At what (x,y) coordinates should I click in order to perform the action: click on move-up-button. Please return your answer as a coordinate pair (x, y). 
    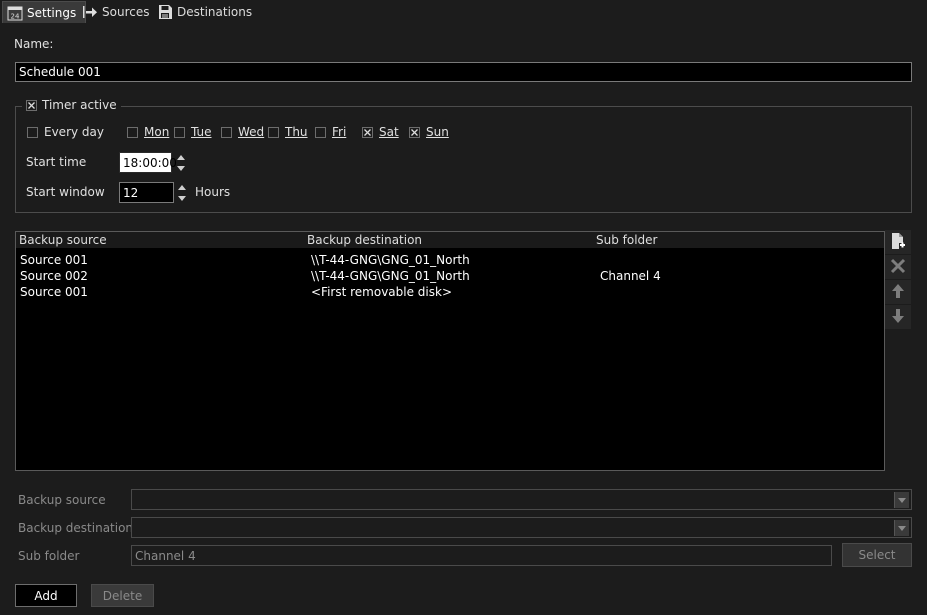
    Looking at the image, I should click on (898, 292).